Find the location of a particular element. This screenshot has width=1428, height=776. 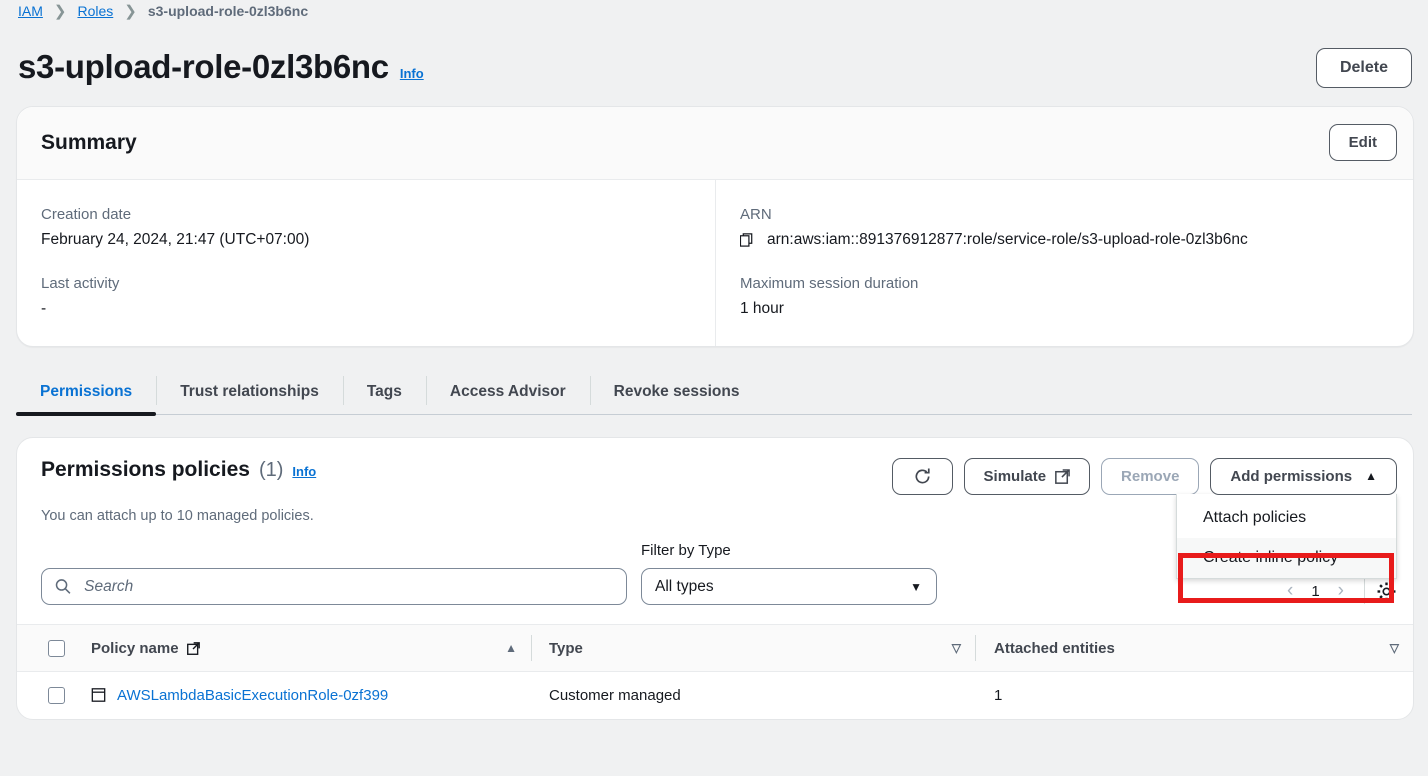

column-header-attached-entities: Attached entities ▽ is located at coordinates (1194, 648).